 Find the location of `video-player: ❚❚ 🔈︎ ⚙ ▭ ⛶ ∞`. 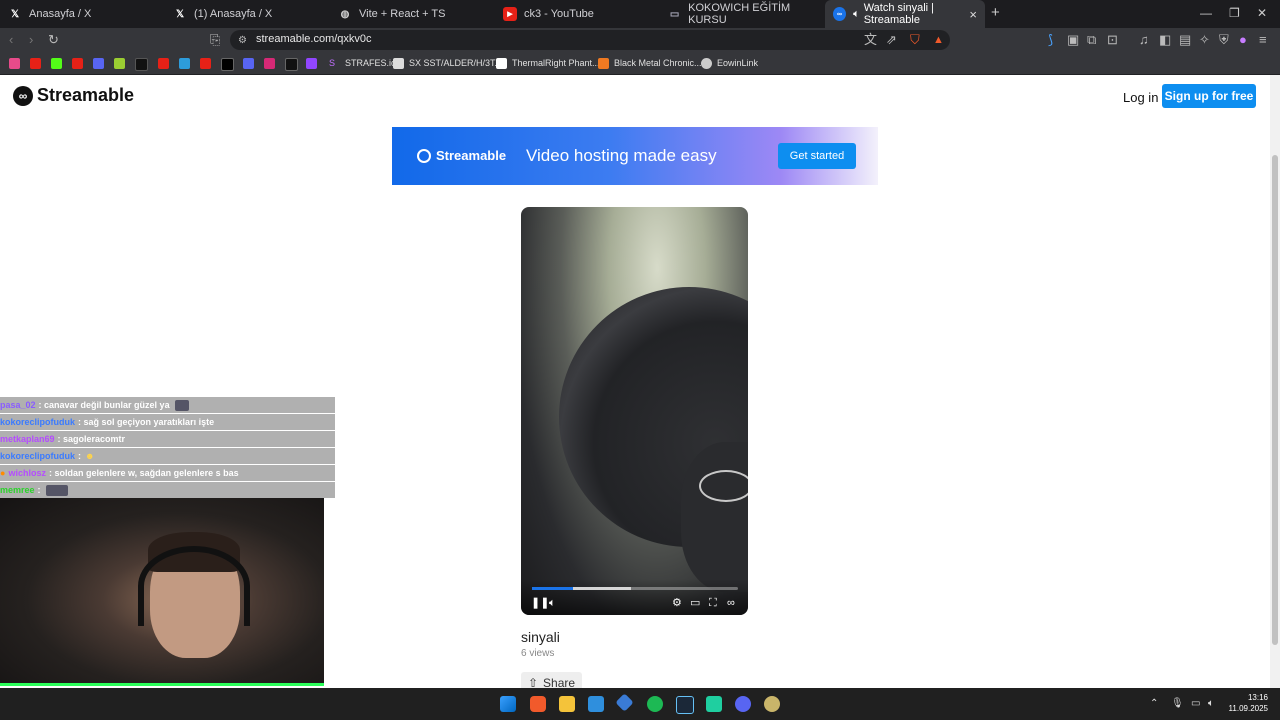

video-player: ❚❚ 🔈︎ ⚙ ▭ ⛶ ∞ is located at coordinates (634, 411).